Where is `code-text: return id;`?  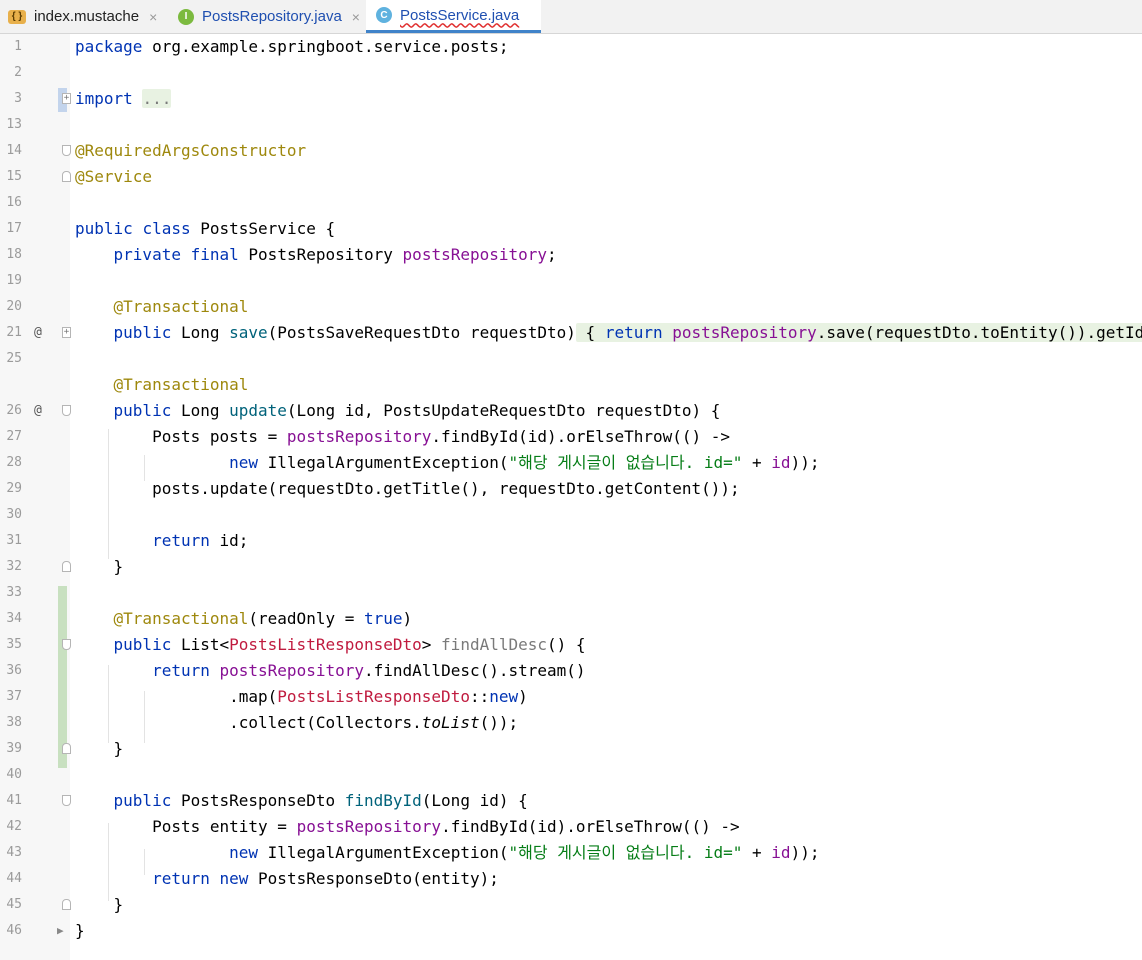
code-text: return id; is located at coordinates (161, 541).